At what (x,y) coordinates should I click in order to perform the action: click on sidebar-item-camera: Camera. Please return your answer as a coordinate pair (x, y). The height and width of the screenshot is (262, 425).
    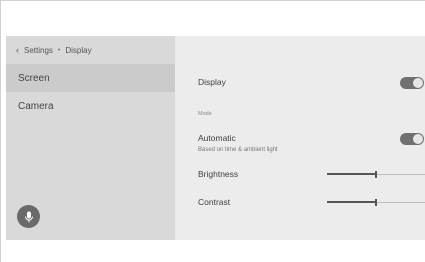
    Looking at the image, I should click on (90, 106).